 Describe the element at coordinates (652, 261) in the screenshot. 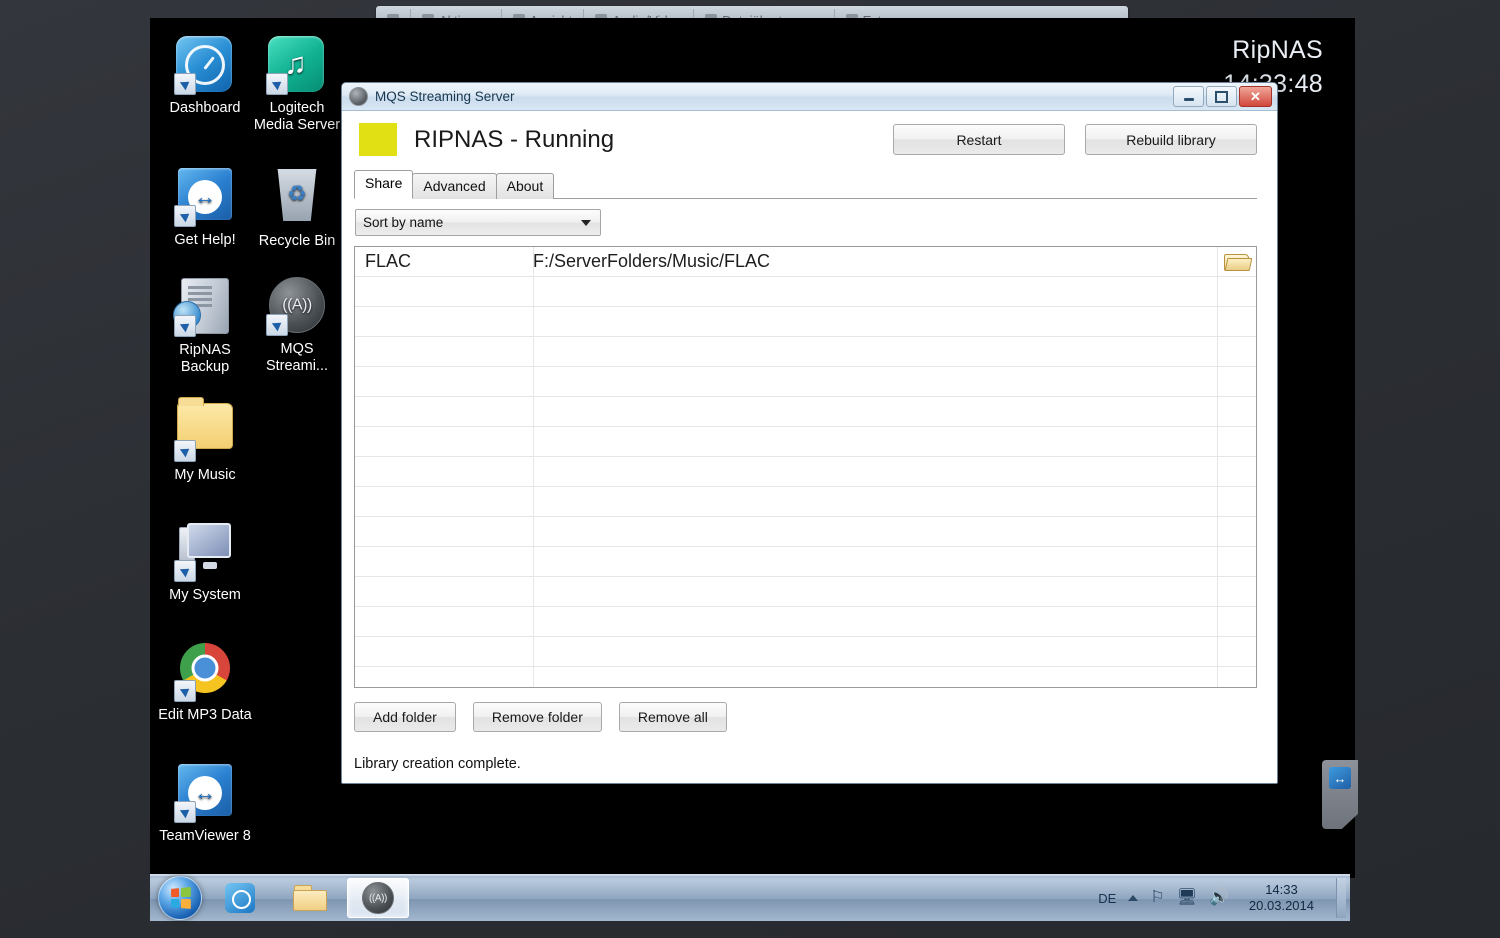

I see `folder-path-cell: F:/ServerFolders/Music/FLAC` at that location.